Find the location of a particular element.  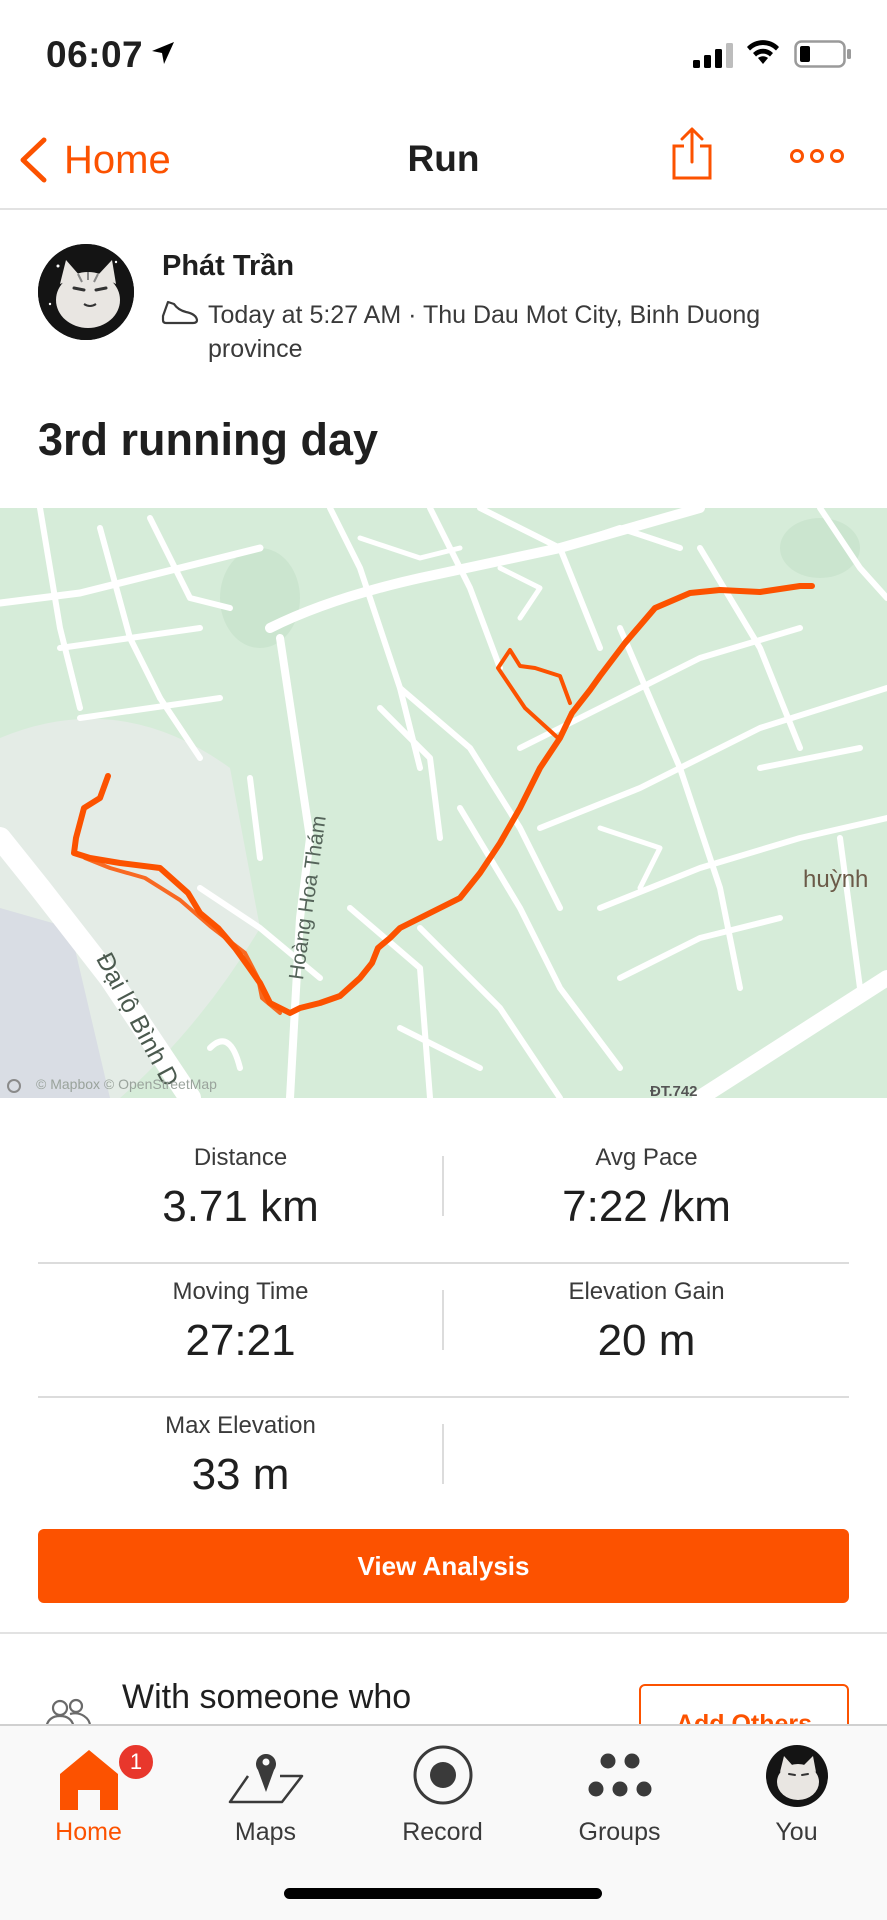

tab-home: 1 Home is located at coordinates (88, 1794).